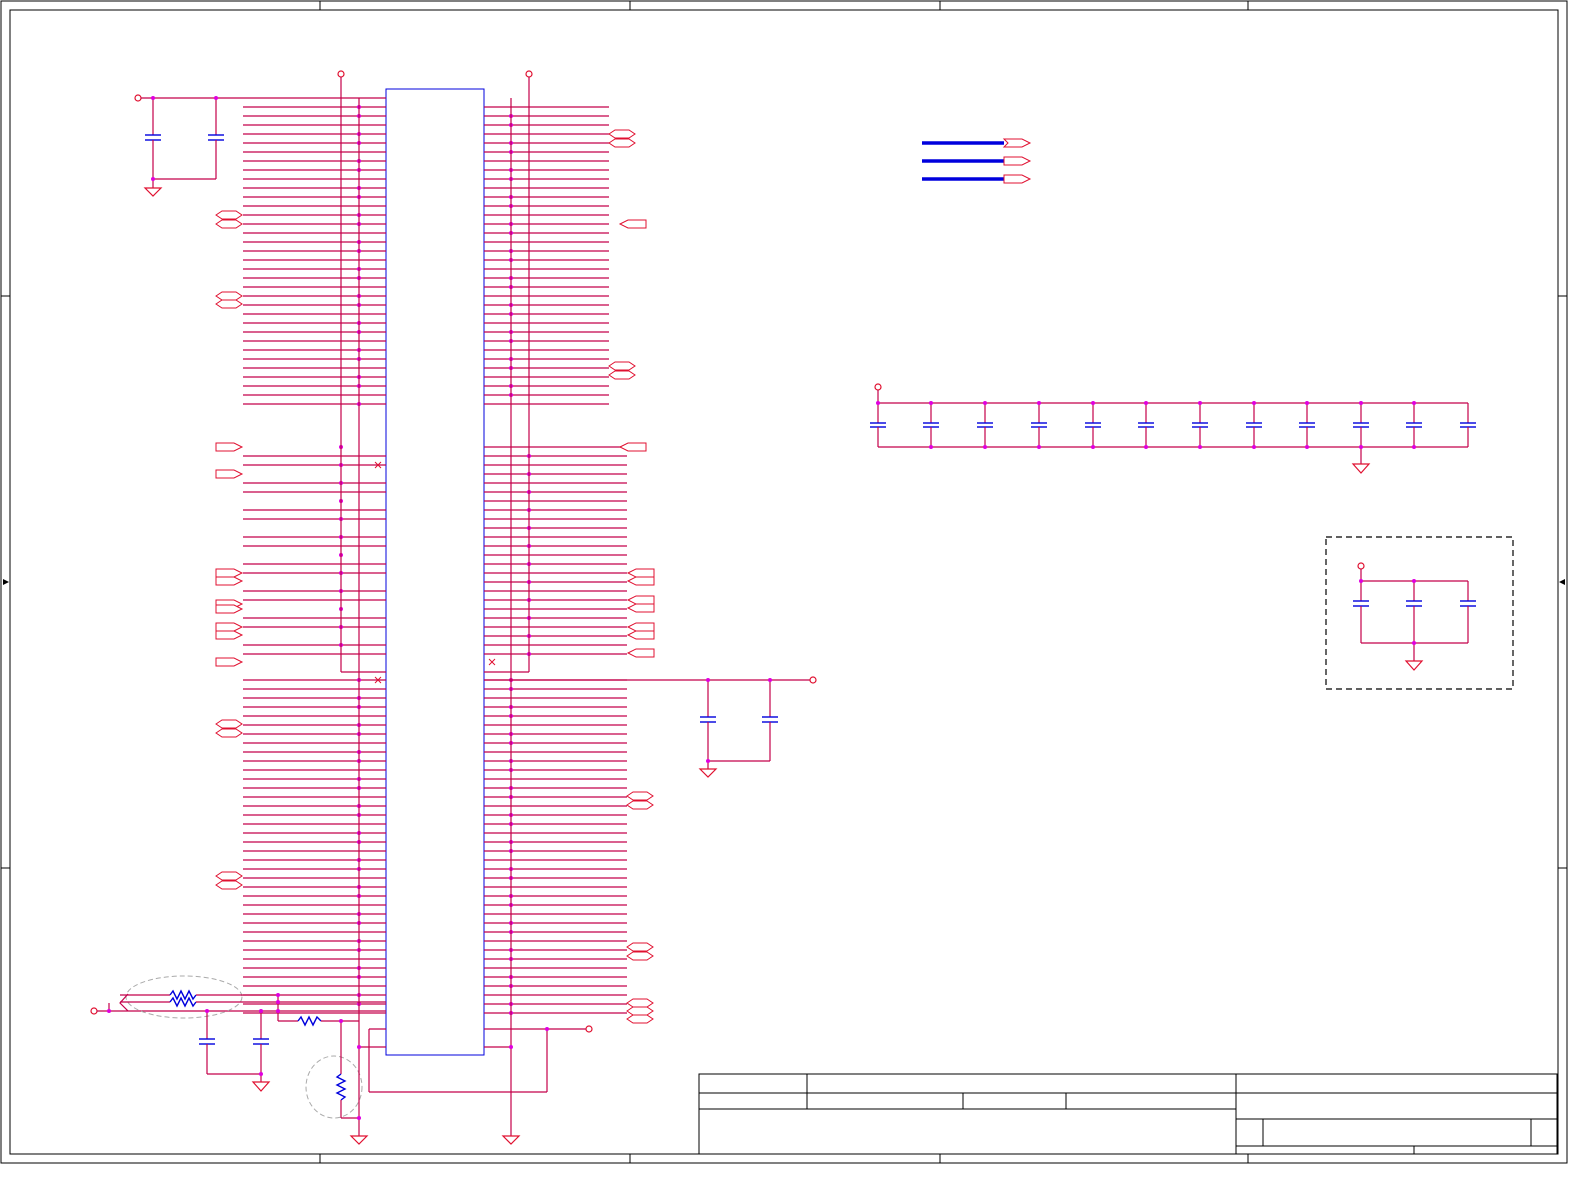  Describe the element at coordinates (1419, 613) in the screenshot. I see `optional-cap-group` at that location.